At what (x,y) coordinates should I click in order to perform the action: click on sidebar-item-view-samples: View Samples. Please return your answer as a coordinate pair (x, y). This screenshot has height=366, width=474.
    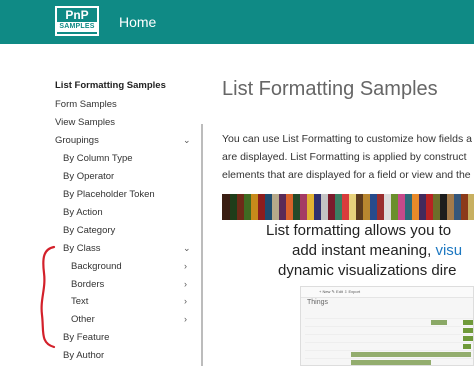
    Looking at the image, I should click on (85, 122).